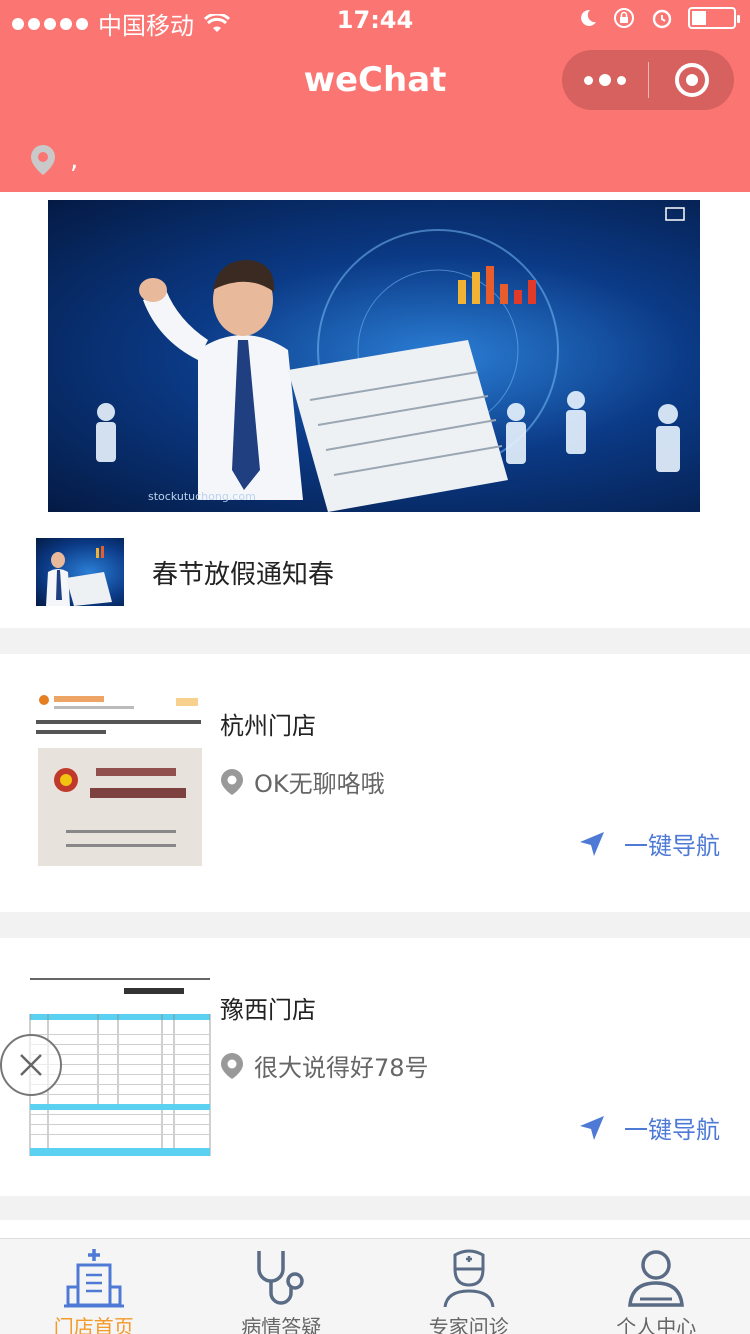  I want to click on location-text: ,, so click(74, 160).